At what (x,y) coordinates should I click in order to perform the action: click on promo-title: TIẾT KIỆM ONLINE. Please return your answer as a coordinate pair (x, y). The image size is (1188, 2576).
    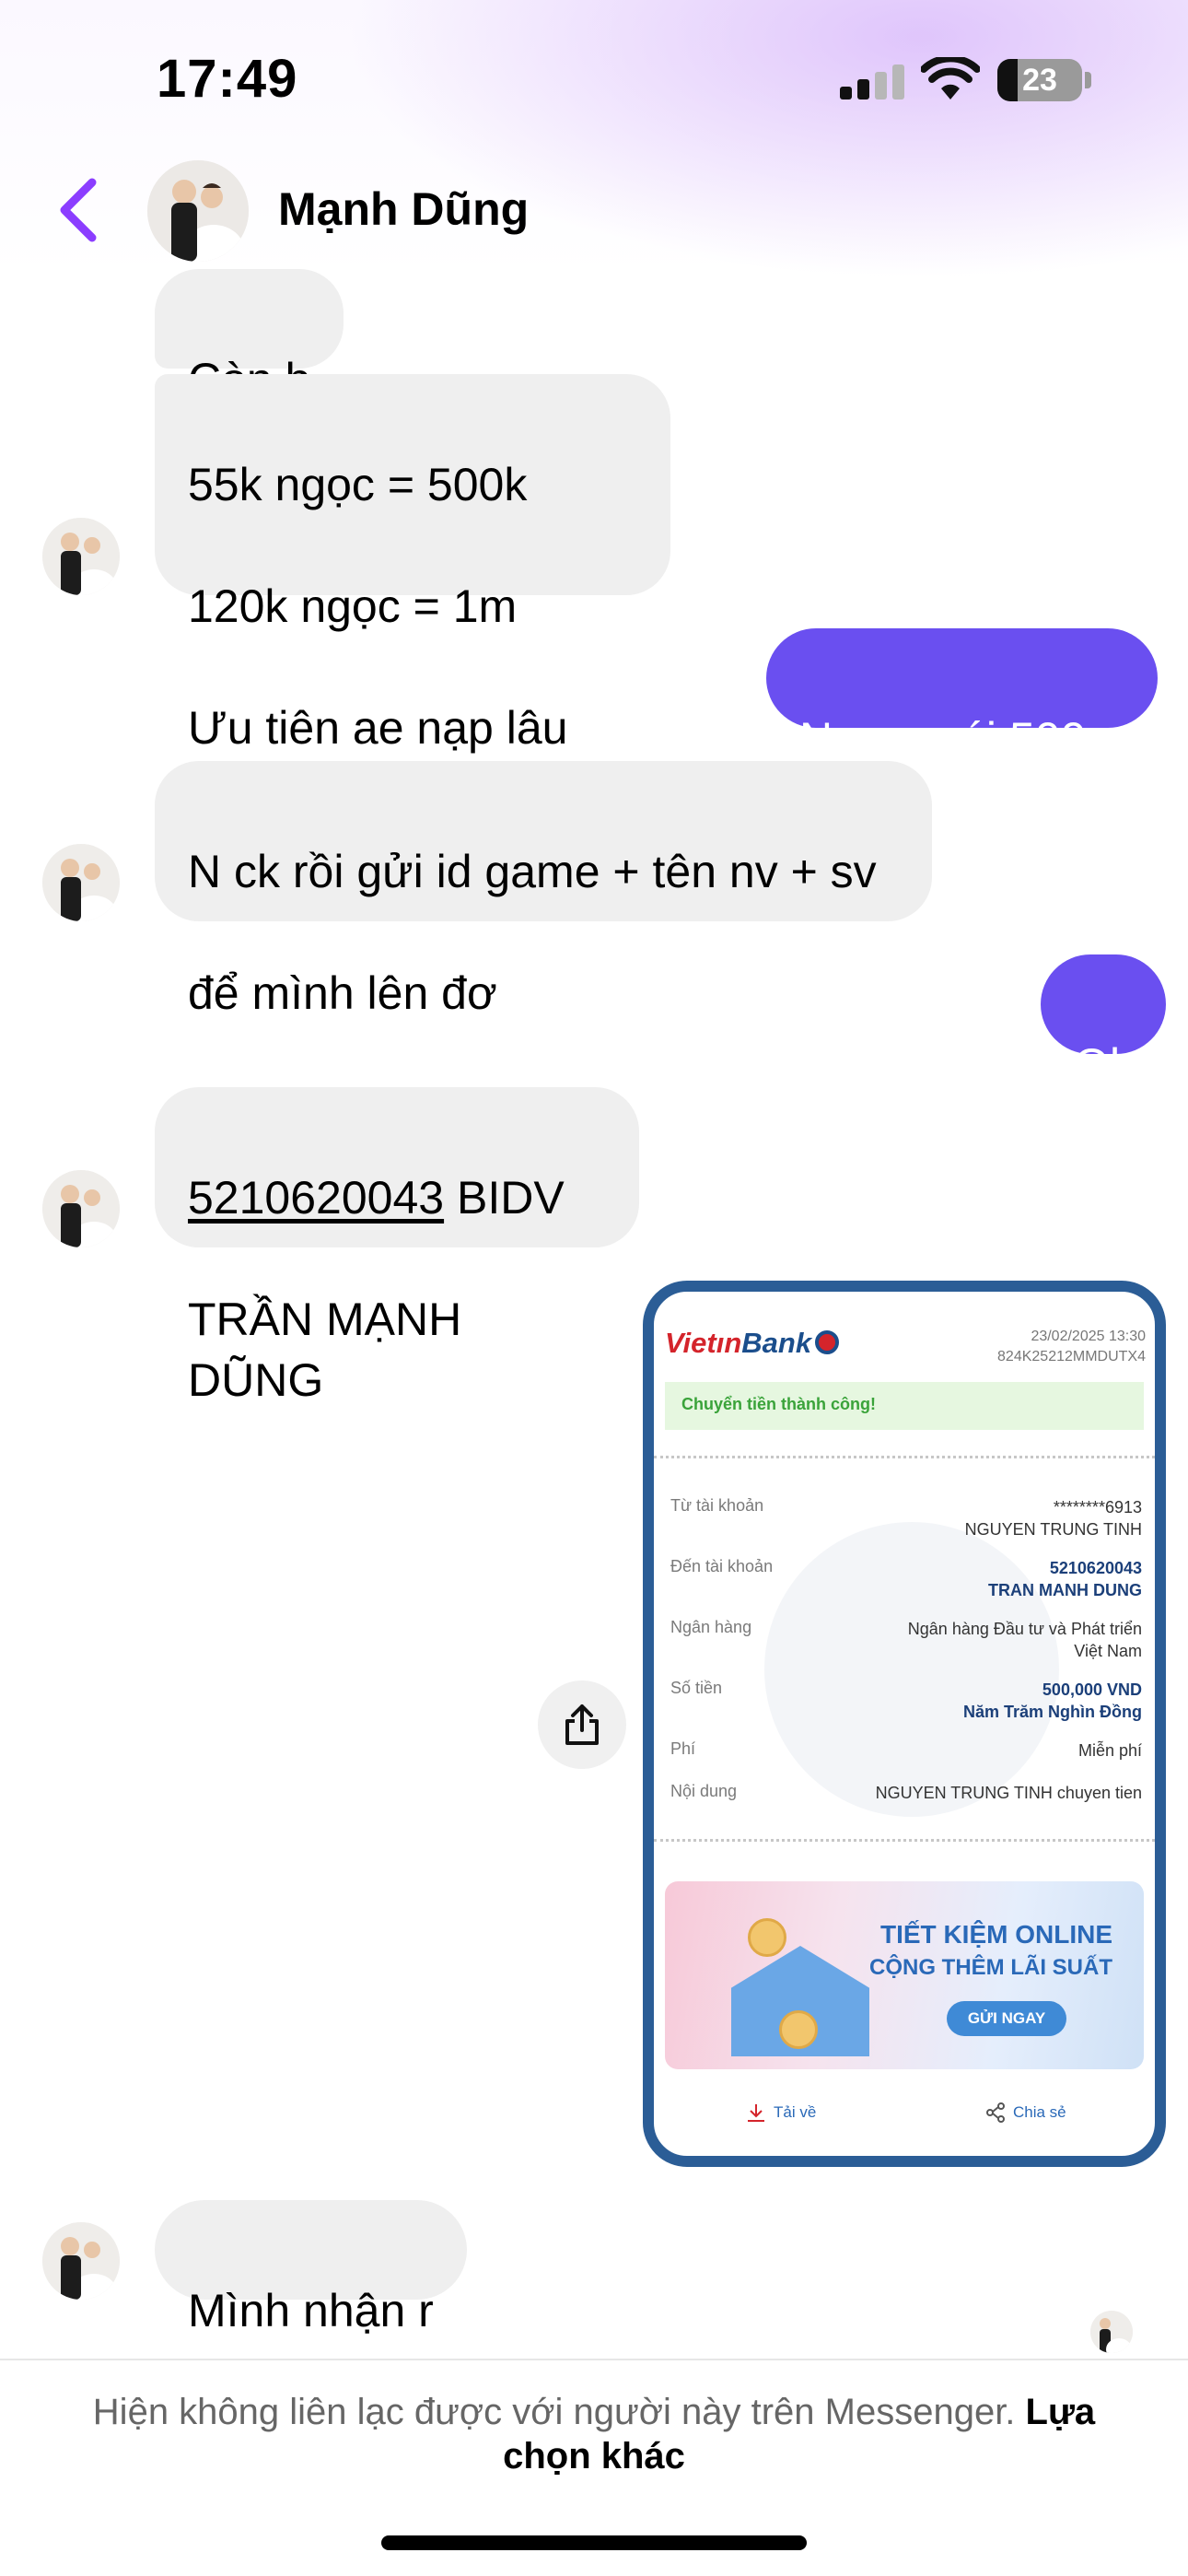
    Looking at the image, I should click on (996, 1935).